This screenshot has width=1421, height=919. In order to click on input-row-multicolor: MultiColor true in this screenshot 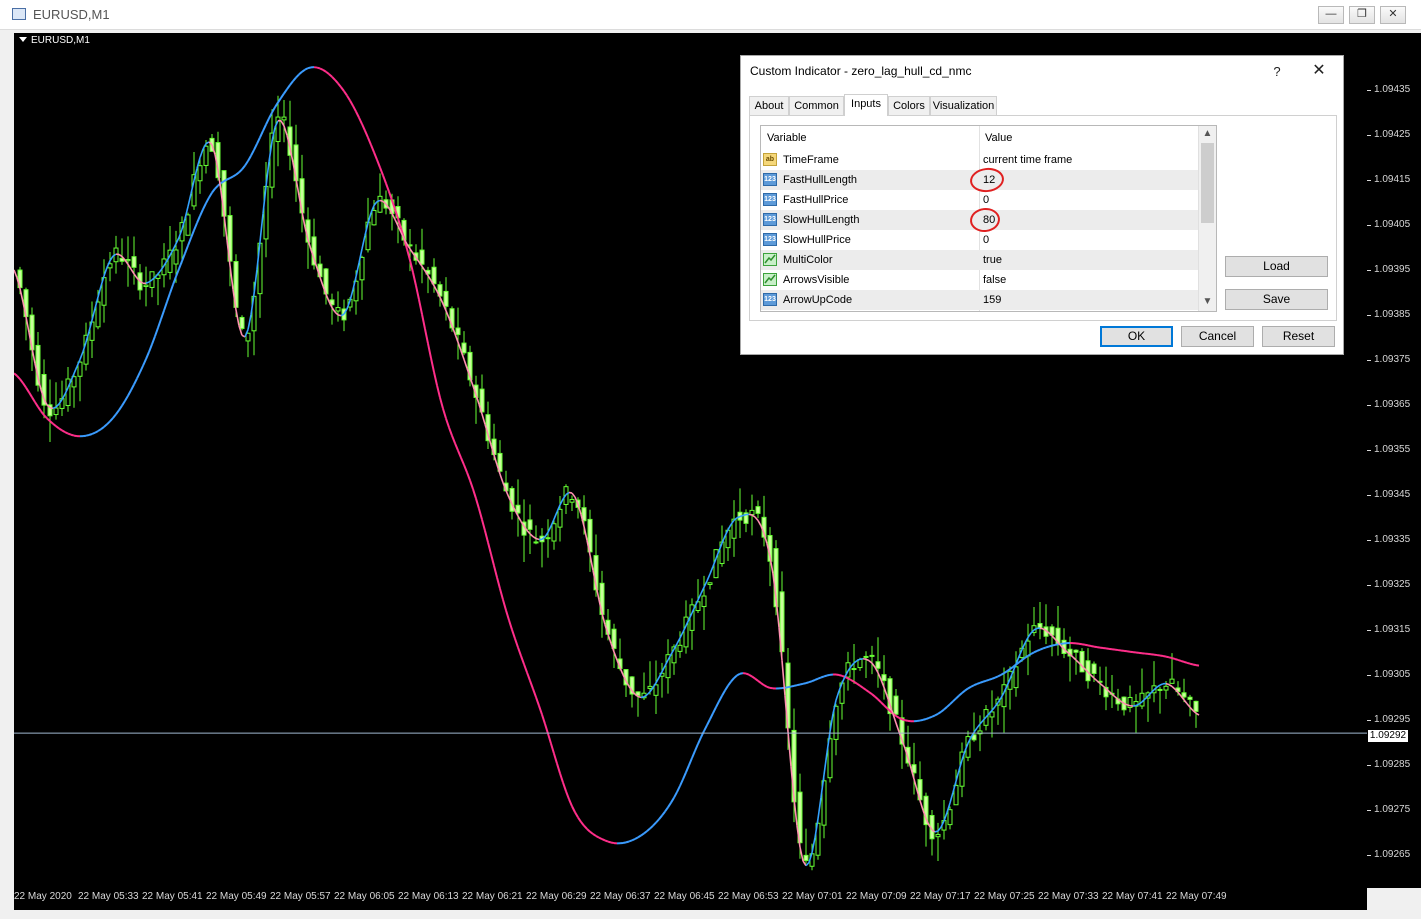, I will do `click(979, 260)`.